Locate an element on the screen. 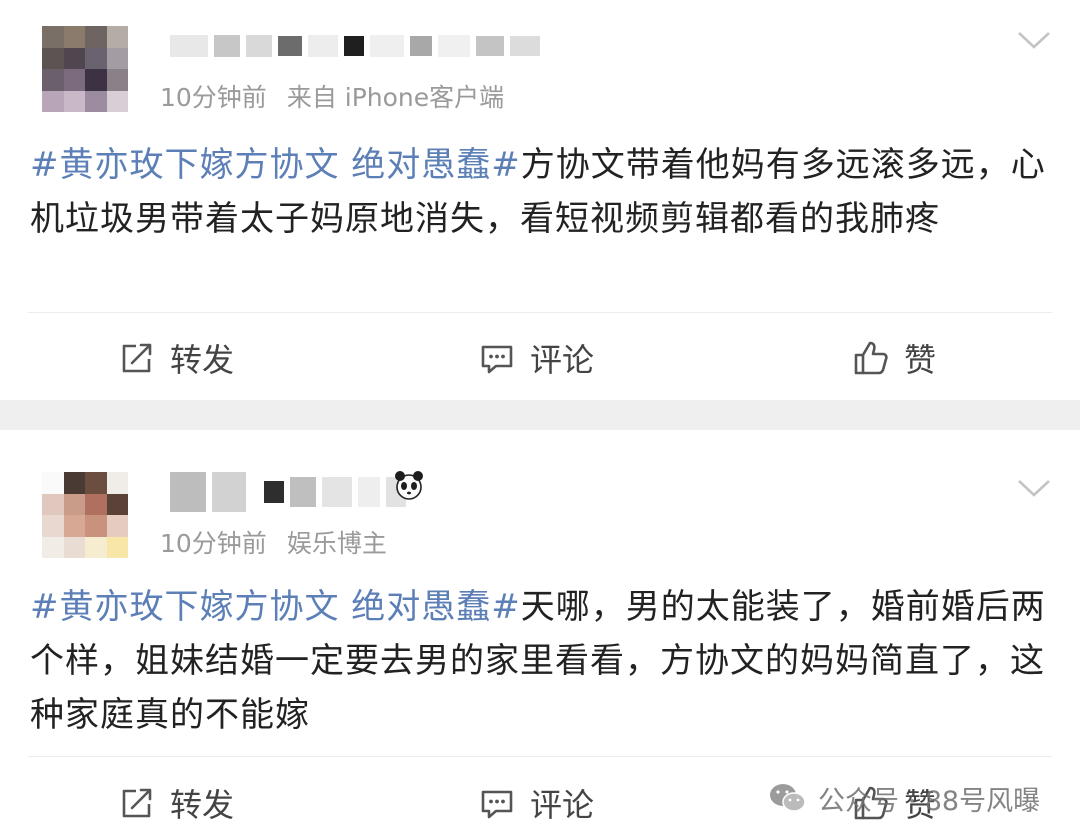 The image size is (1080, 840). post-source: 来自 iPhone客户端 is located at coordinates (395, 97).